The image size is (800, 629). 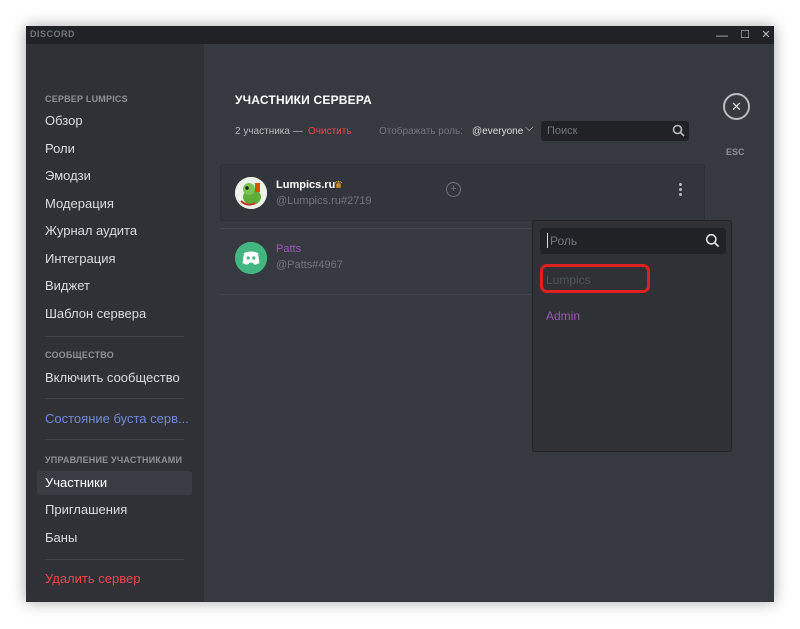 What do you see at coordinates (680, 193) in the screenshot?
I see `more-options-icon` at bounding box center [680, 193].